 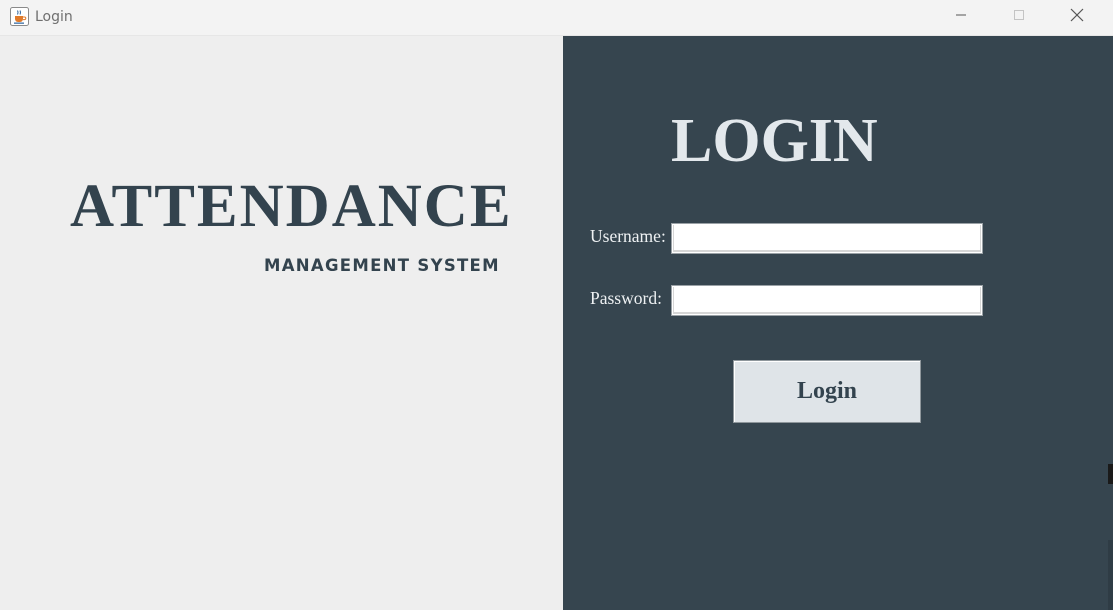 What do you see at coordinates (54, 17) in the screenshot?
I see `window-title: Login` at bounding box center [54, 17].